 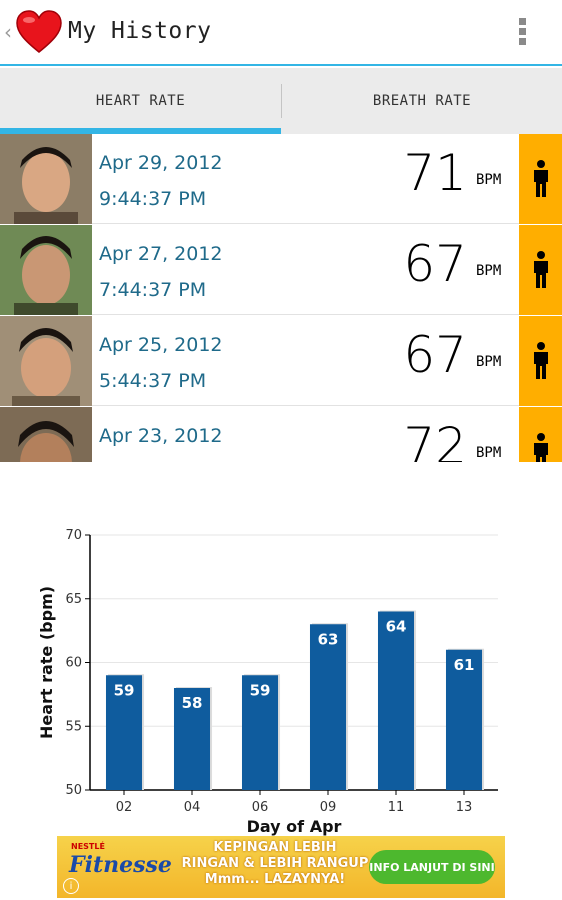 I want to click on x-tick-label: 06, so click(x=260, y=807).